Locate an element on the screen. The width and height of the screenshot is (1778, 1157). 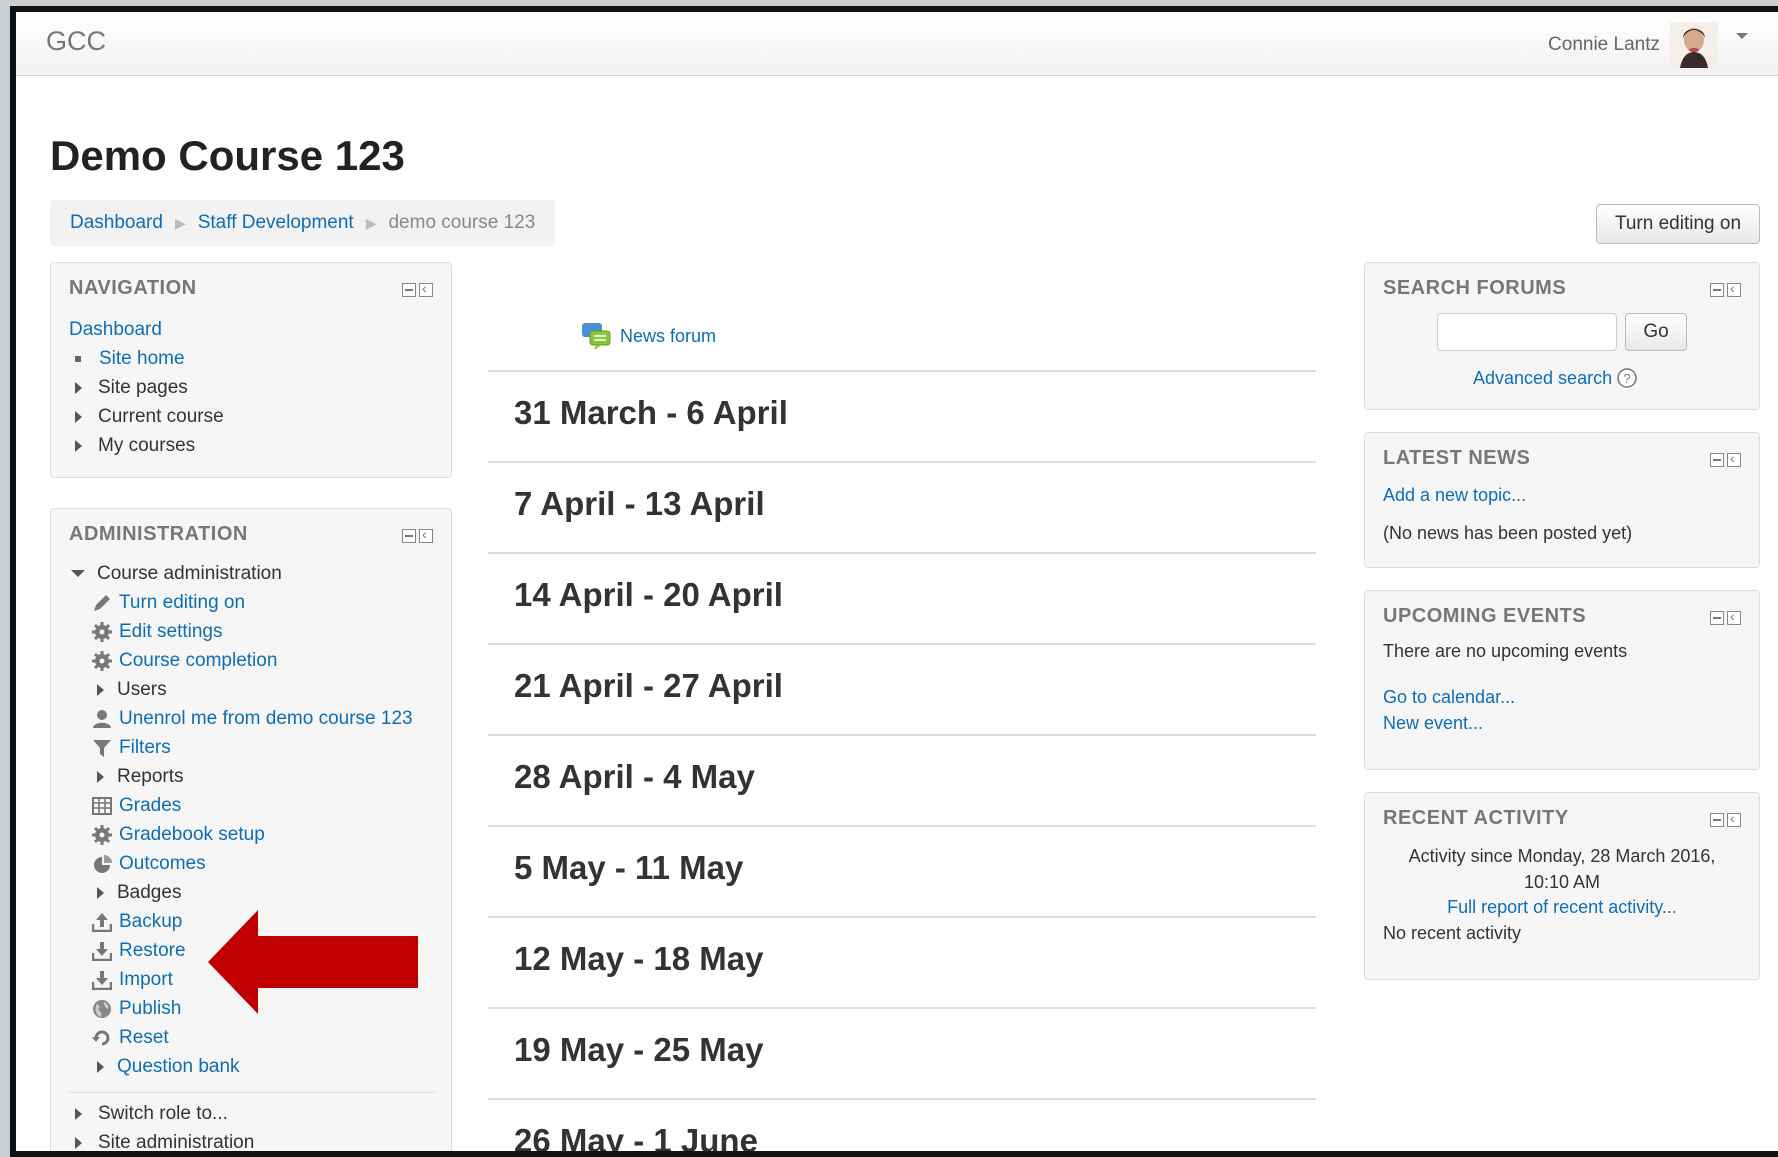
admin-course-administration: Course administration is located at coordinates (252, 573).